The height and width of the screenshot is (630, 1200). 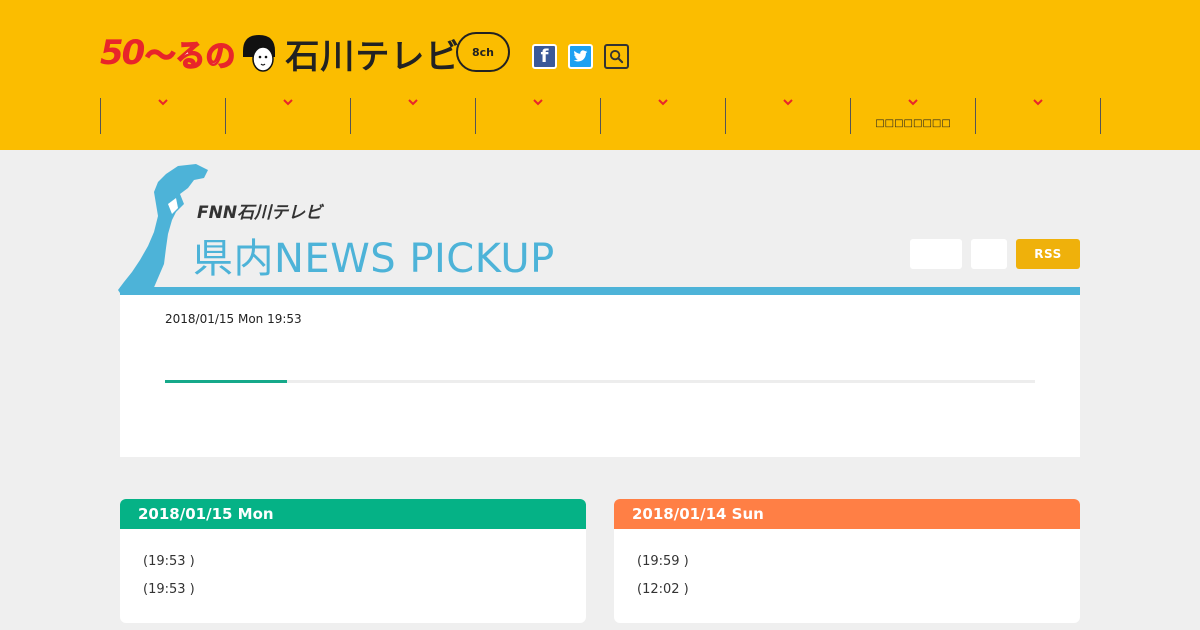 What do you see at coordinates (663, 561) in the screenshot?
I see `news-item: (19:59 )` at bounding box center [663, 561].